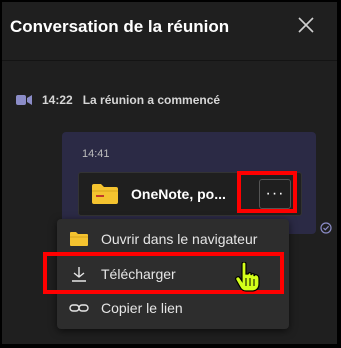 The image size is (341, 348). I want to click on header-divider, so click(169, 60).